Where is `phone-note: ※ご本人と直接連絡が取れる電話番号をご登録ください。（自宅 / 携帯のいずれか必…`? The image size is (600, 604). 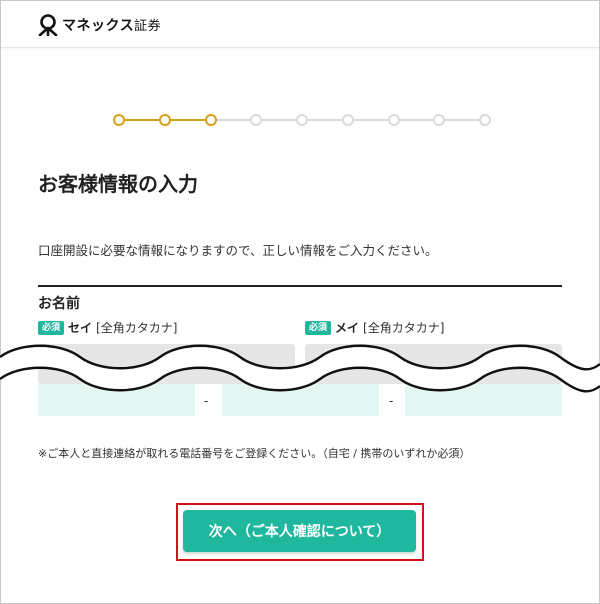 phone-note: ※ご本人と直接連絡が取れる電話番号をご登録ください。（自宅 / 携帯のいずれか必… is located at coordinates (254, 453).